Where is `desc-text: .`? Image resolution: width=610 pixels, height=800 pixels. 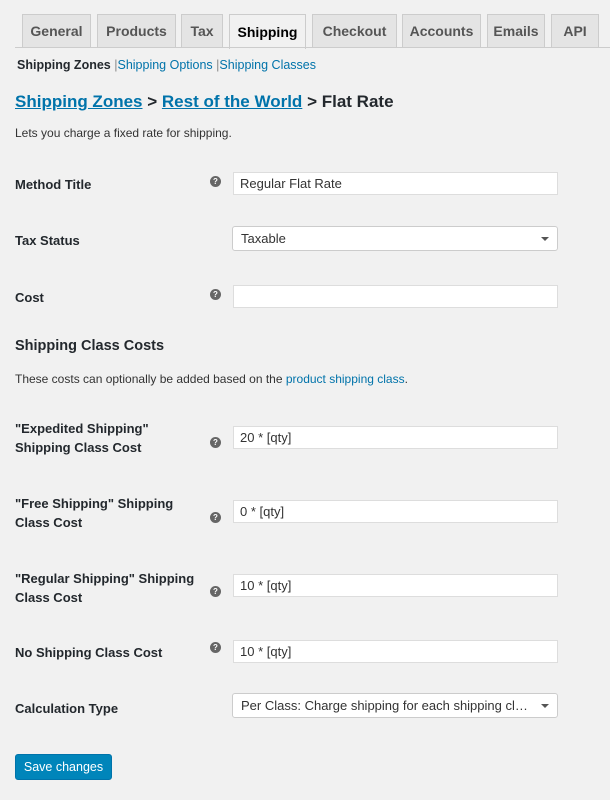 desc-text: . is located at coordinates (406, 379).